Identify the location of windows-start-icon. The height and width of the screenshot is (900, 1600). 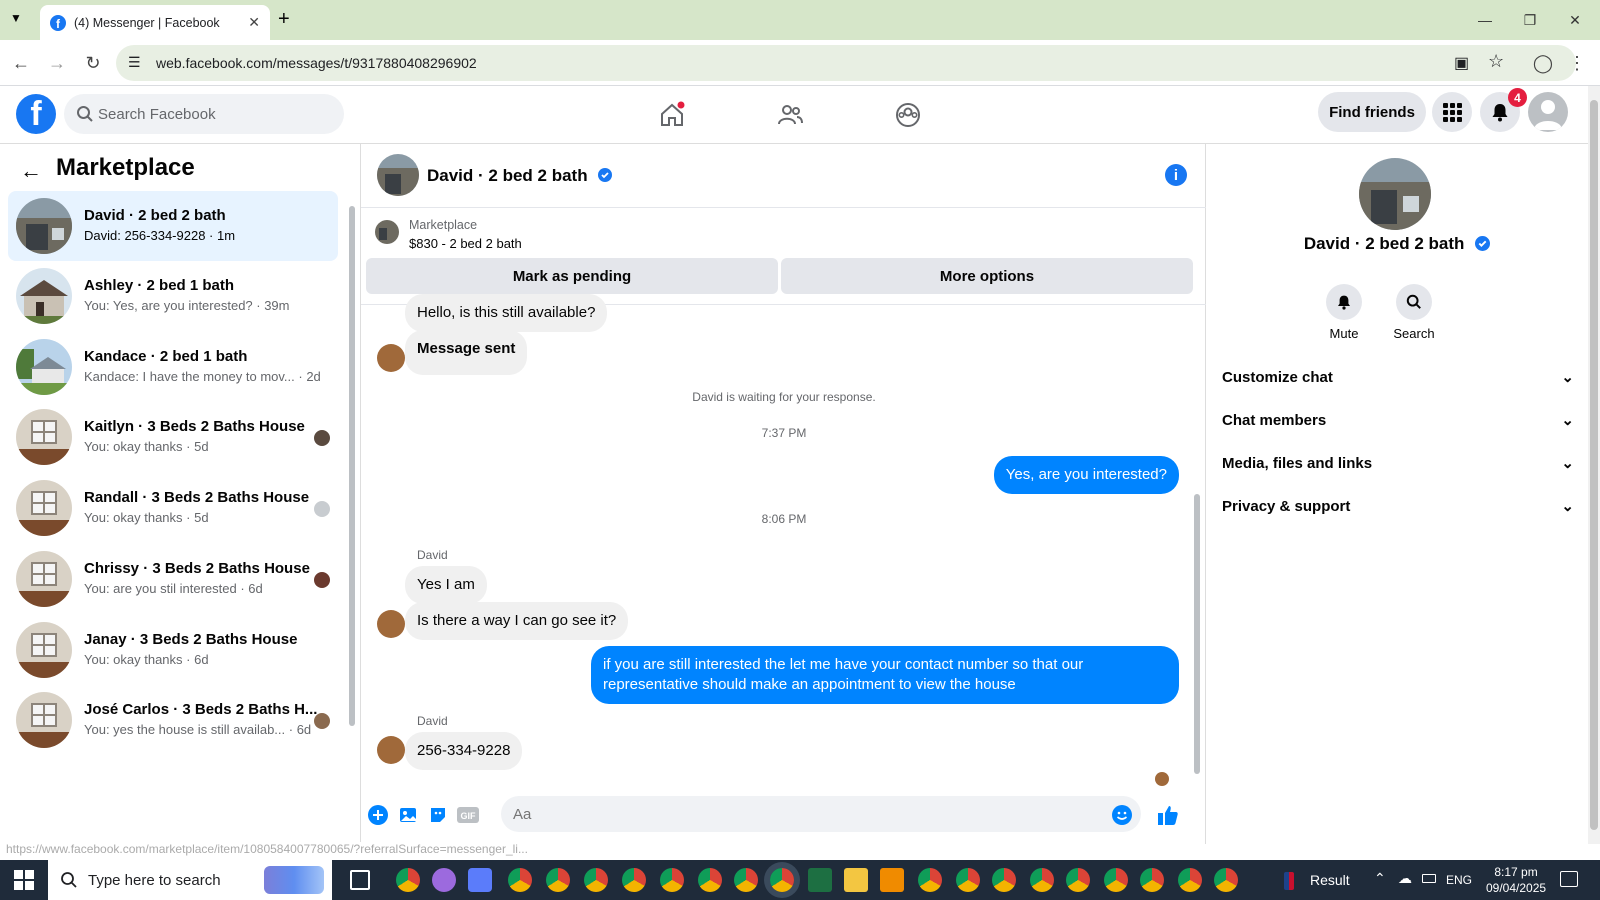
(24, 882).